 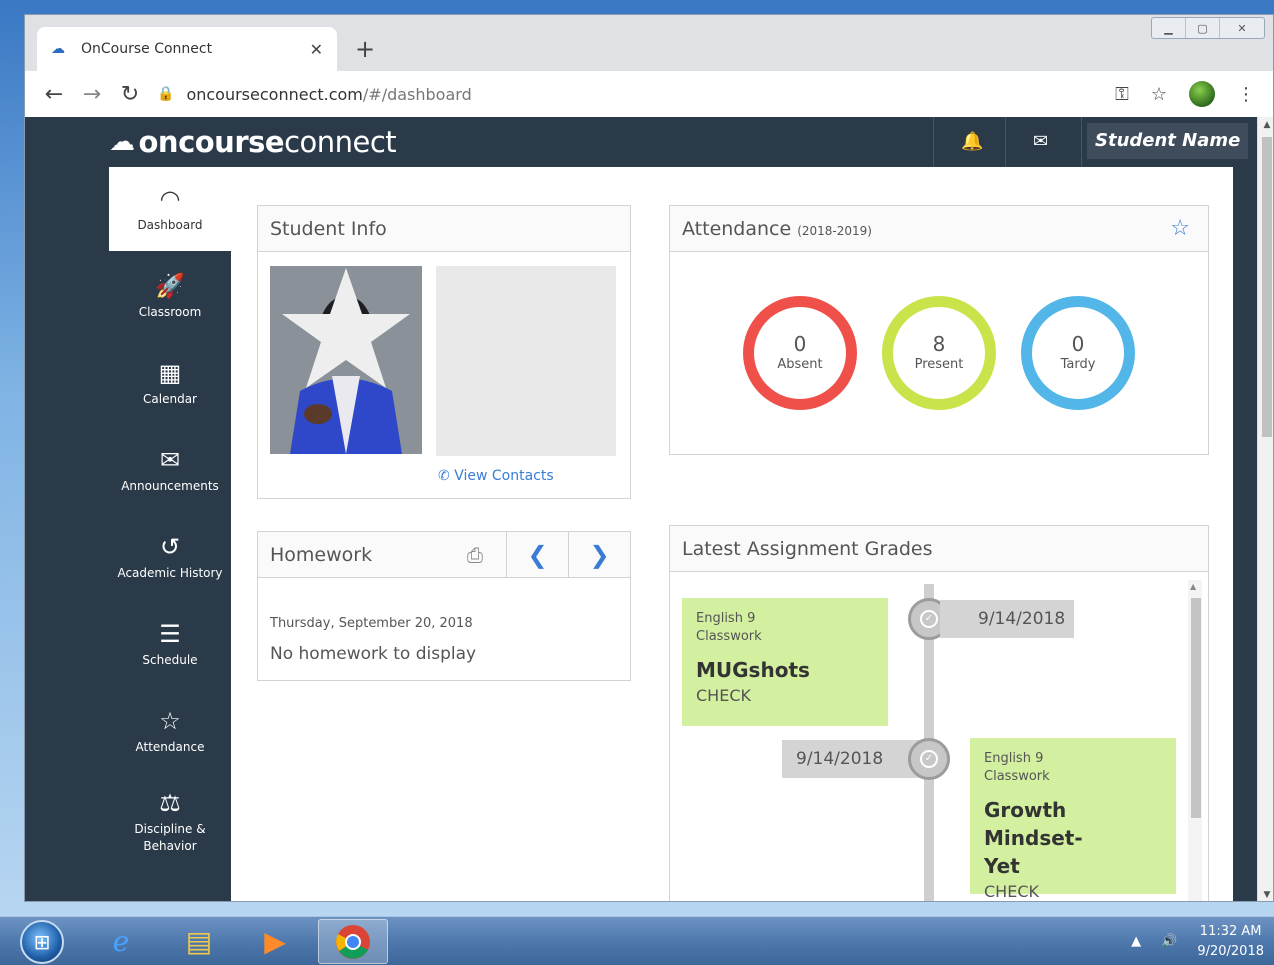 I want to click on start-button: ⊞, so click(x=42, y=942).